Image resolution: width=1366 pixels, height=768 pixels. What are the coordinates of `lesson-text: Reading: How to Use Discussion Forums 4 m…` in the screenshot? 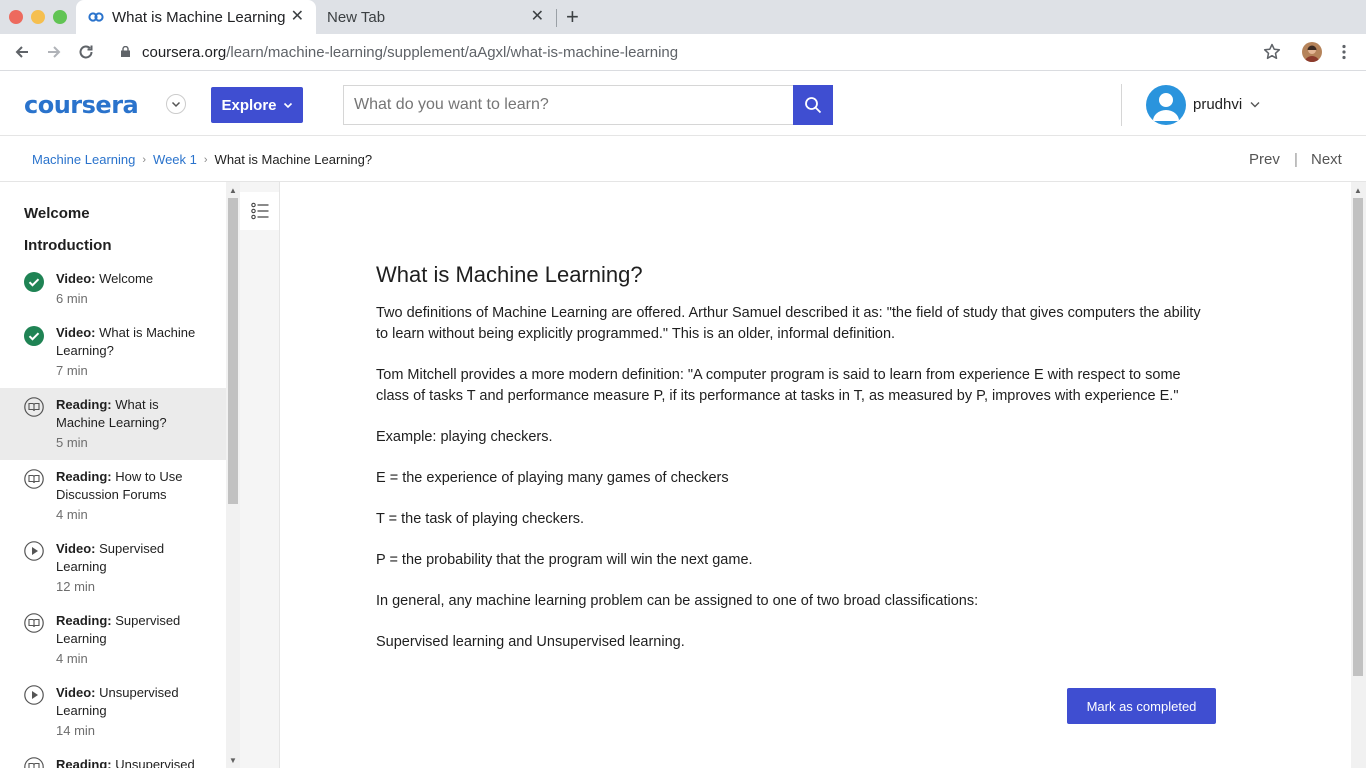 It's located at (131, 496).